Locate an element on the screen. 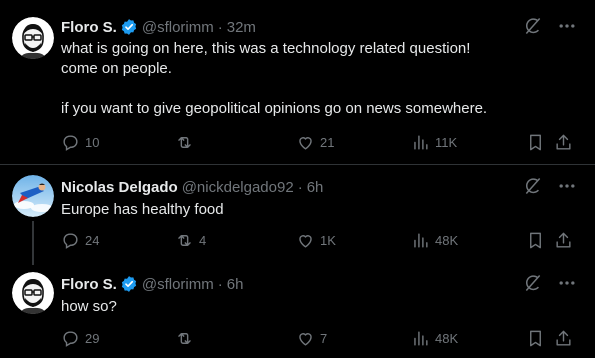  views-button: 11K is located at coordinates (434, 142).